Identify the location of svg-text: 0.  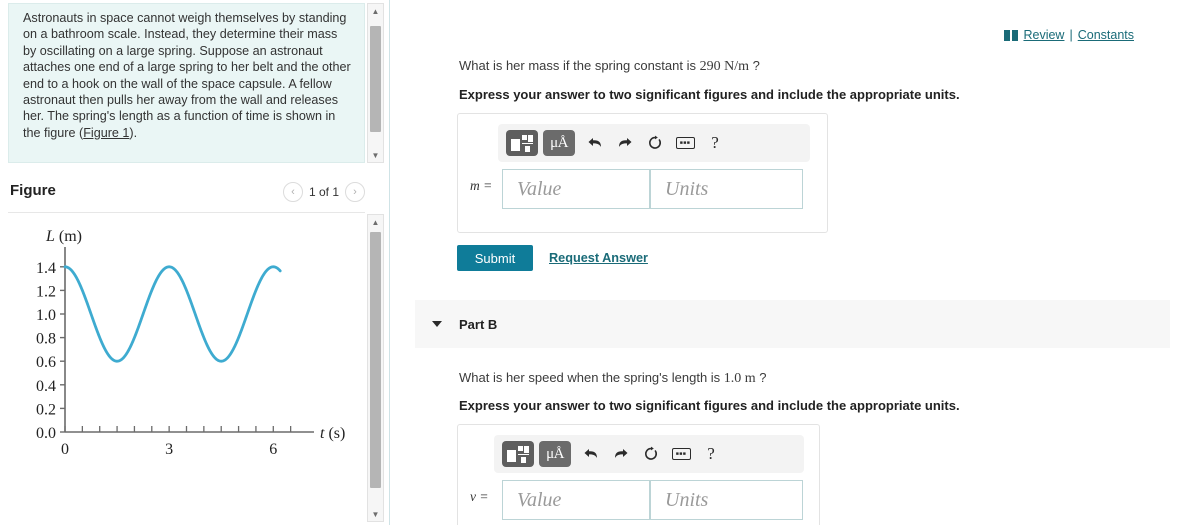
(65, 449).